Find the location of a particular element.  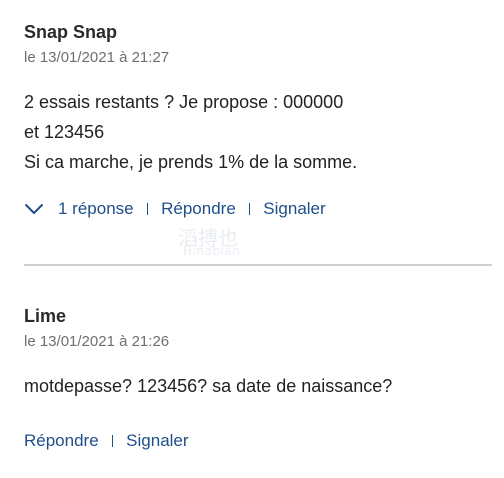

comment-line: Si ca marche, je prends 1% de la somme. is located at coordinates (191, 162).